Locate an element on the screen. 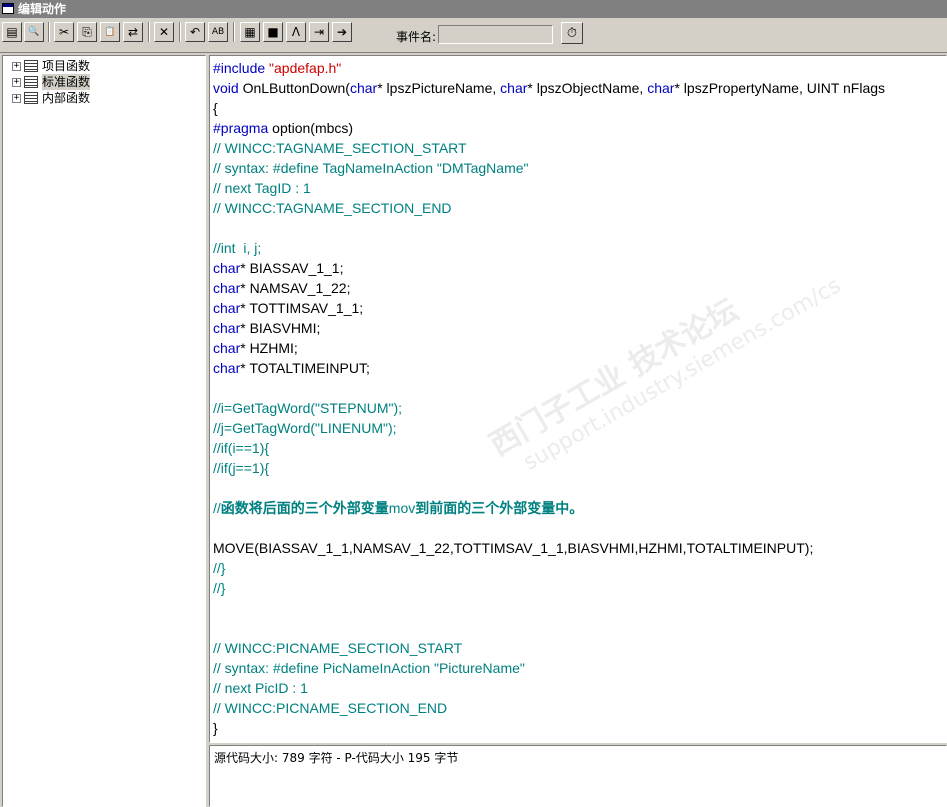 This screenshot has height=807, width=947. code-line: // WINCC:PICNAME_SECTION_END is located at coordinates (330, 708).